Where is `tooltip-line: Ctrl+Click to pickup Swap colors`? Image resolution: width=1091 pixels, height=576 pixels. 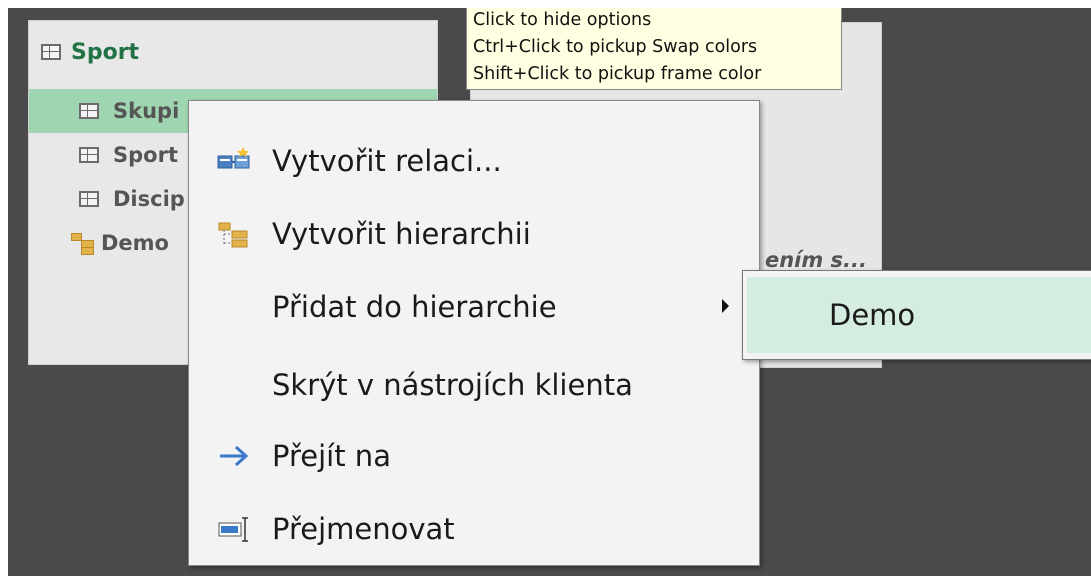
tooltip-line: Ctrl+Click to pickup Swap colors is located at coordinates (615, 47).